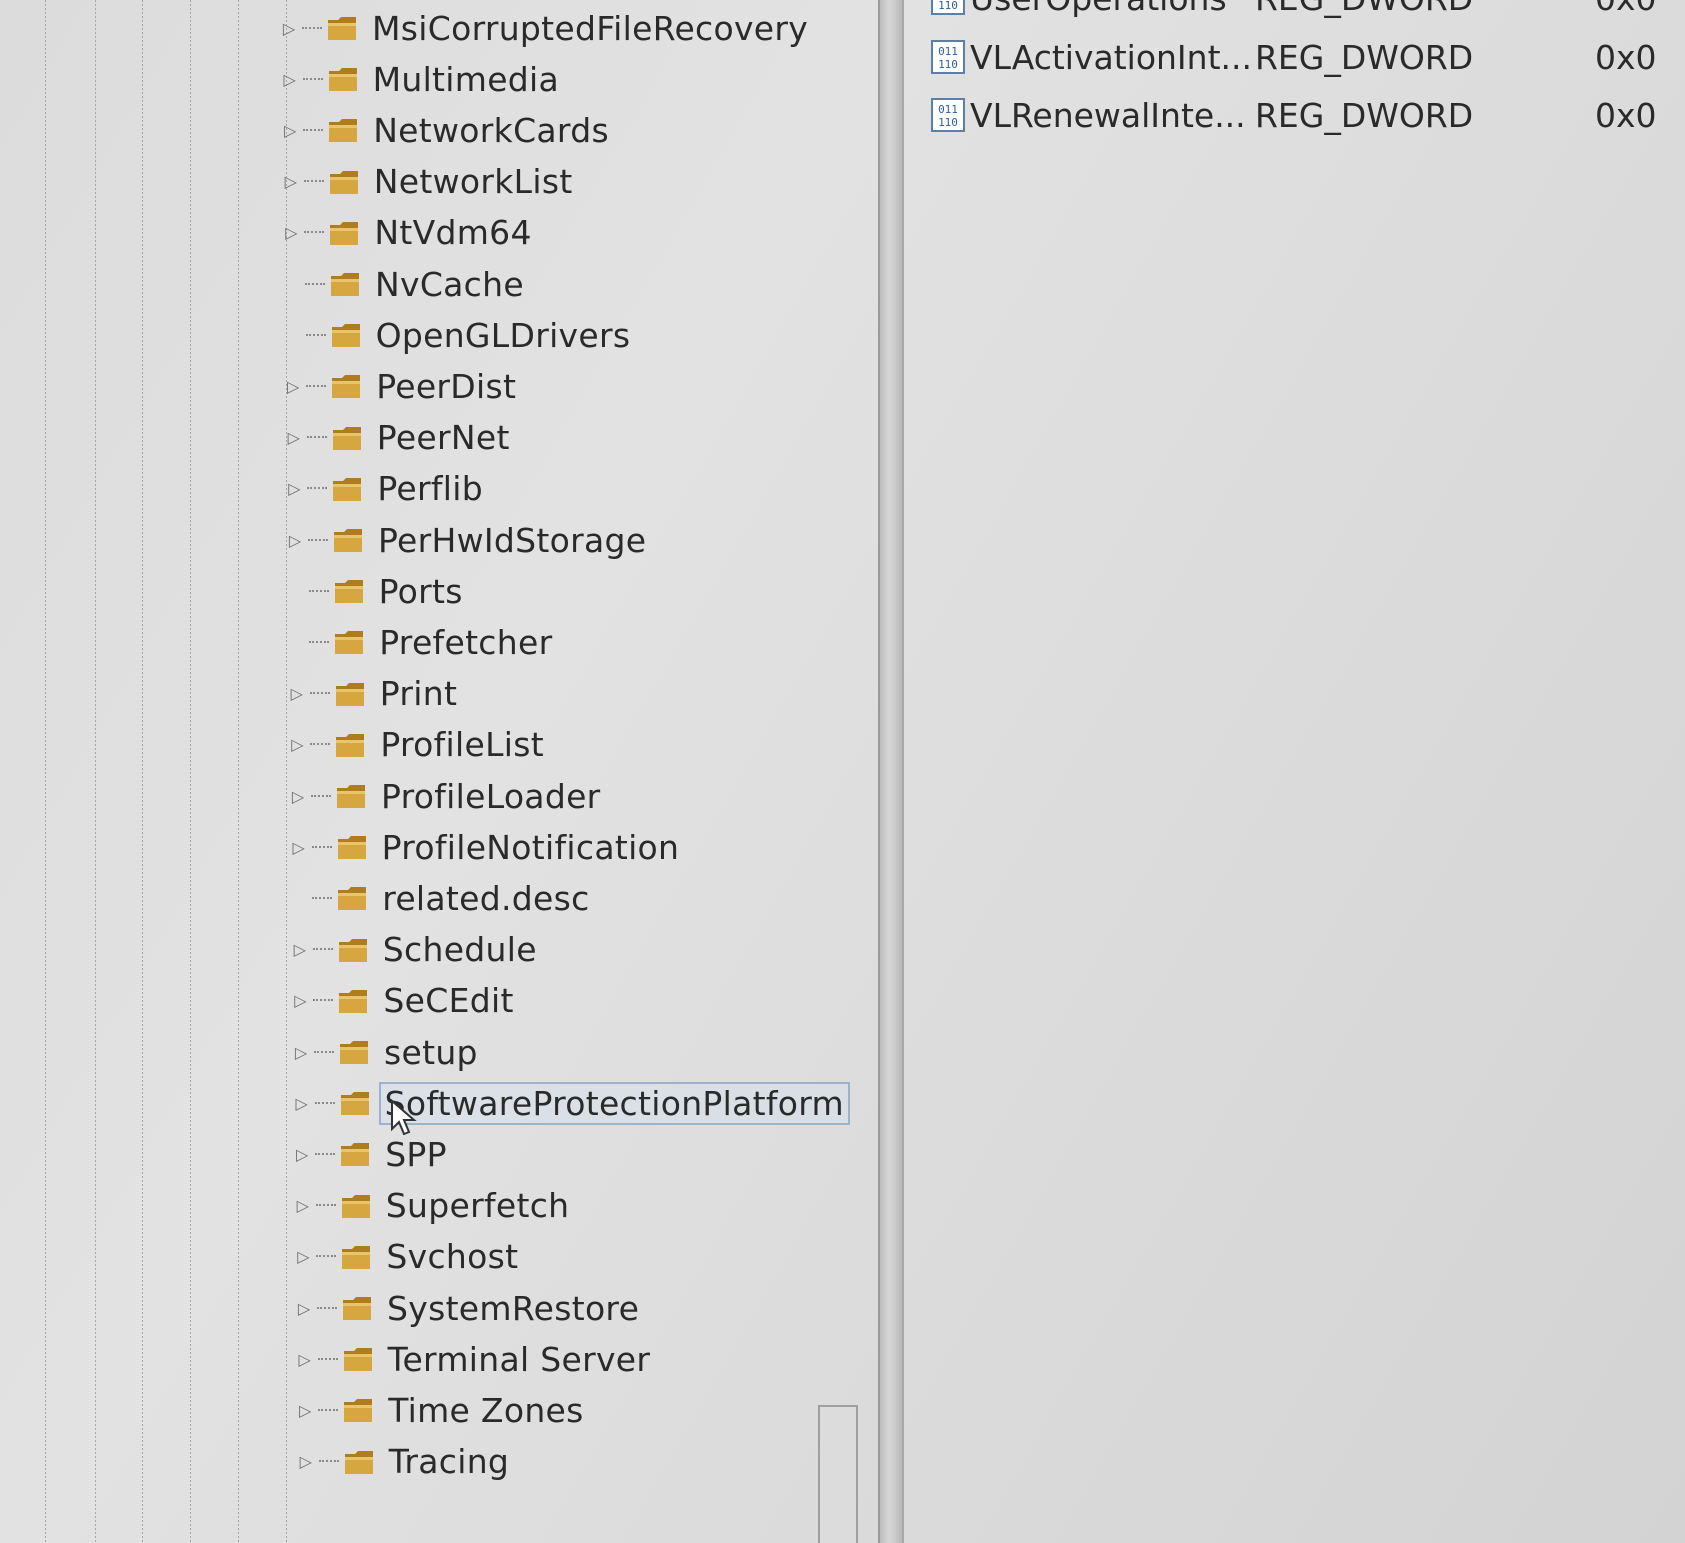 The width and height of the screenshot is (1685, 1543). What do you see at coordinates (1293, 11) in the screenshot?
I see `value-row: 011110UserOperationsREG_DWORD0x0` at bounding box center [1293, 11].